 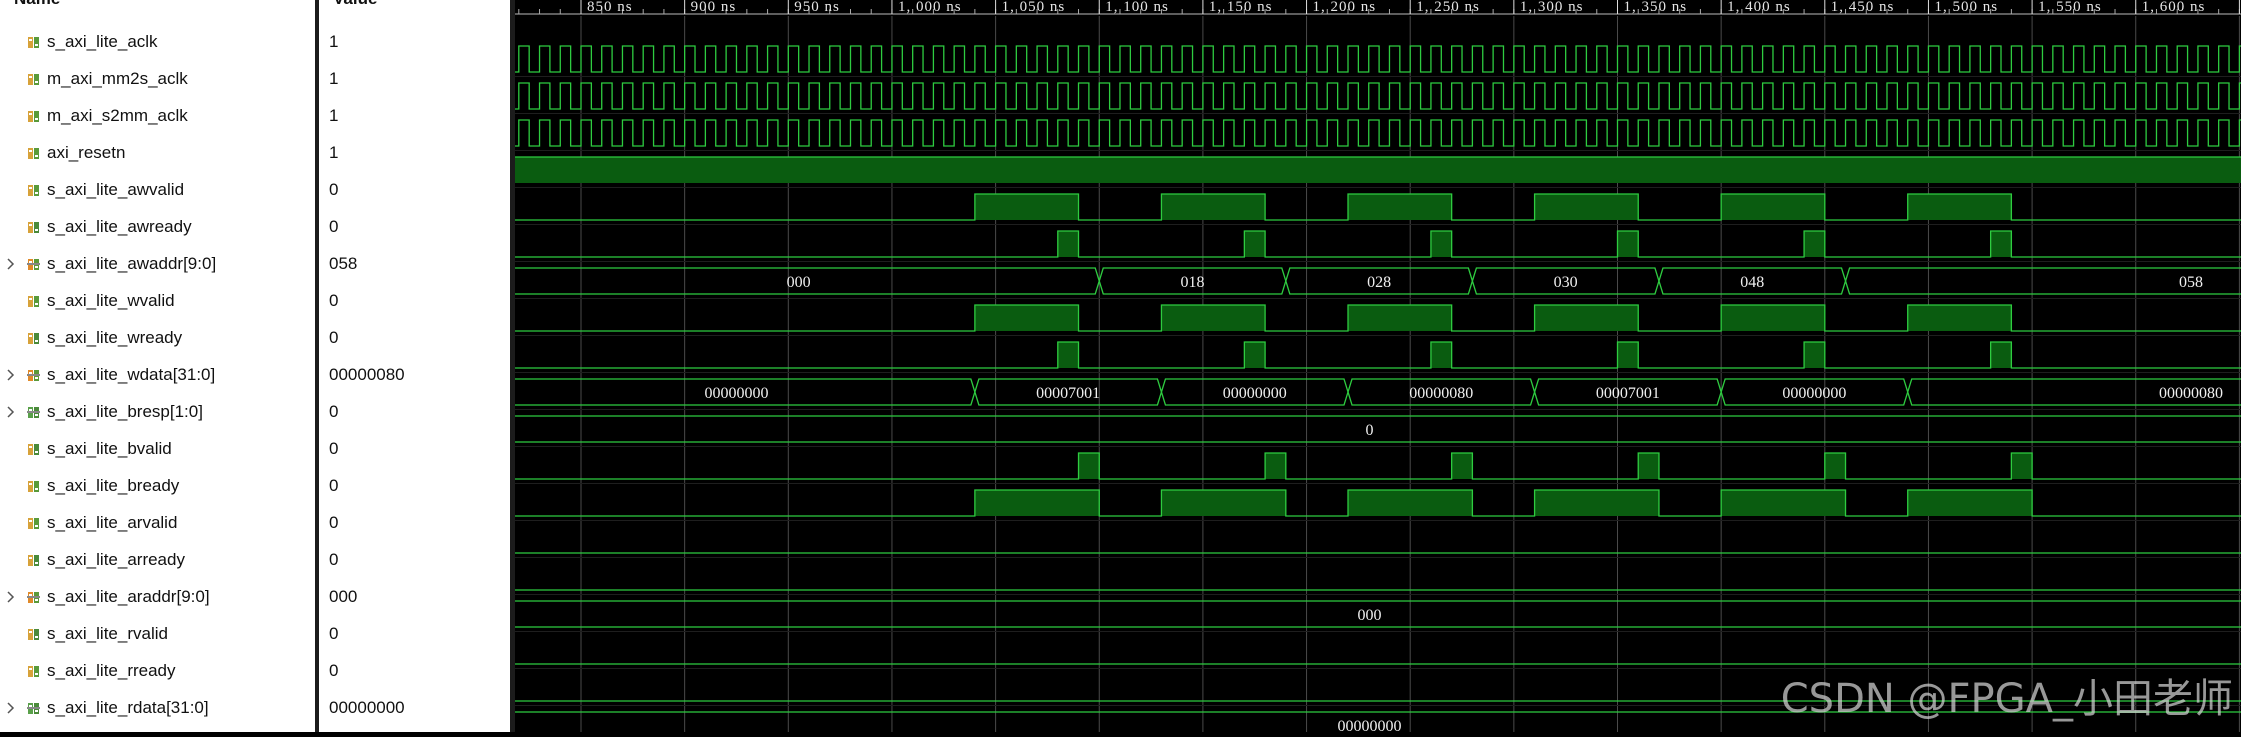 What do you see at coordinates (115, 337) in the screenshot?
I see `signal-name: s_axi_lite_wready` at bounding box center [115, 337].